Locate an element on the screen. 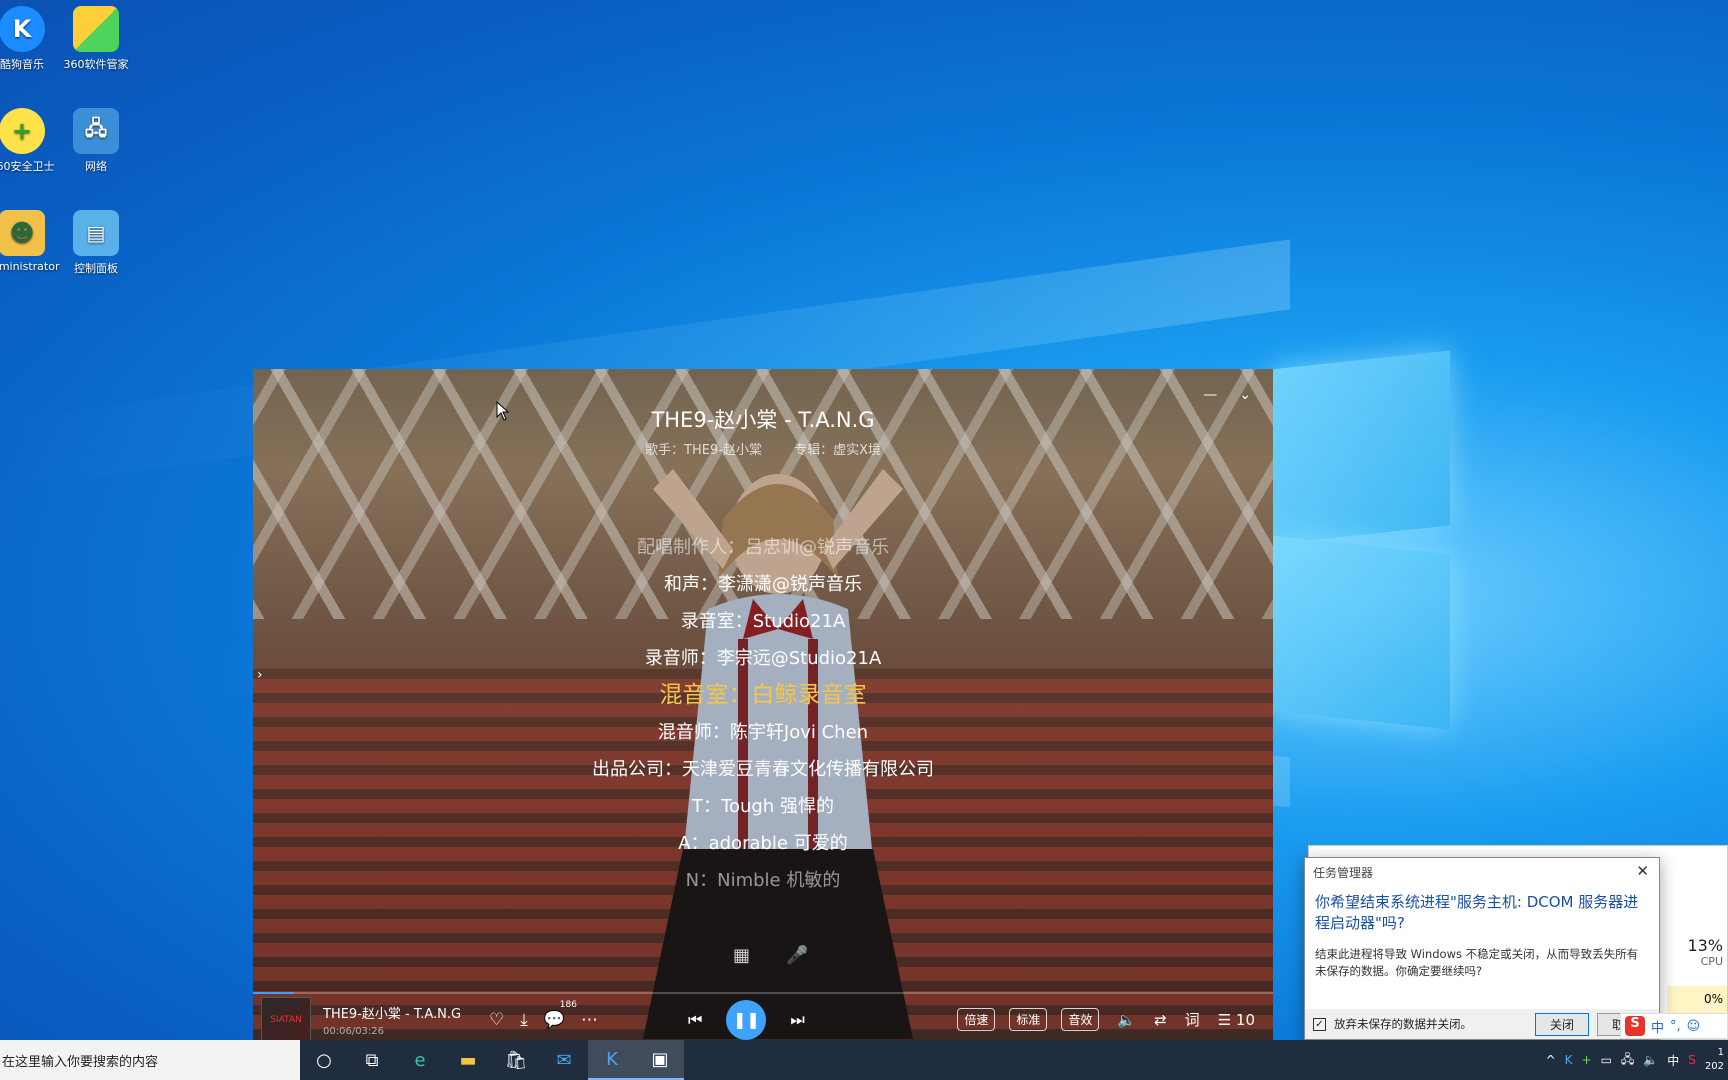 This screenshot has height=1080, width=1728. desktop-icon-network: 🖧 网络 is located at coordinates (96, 141).